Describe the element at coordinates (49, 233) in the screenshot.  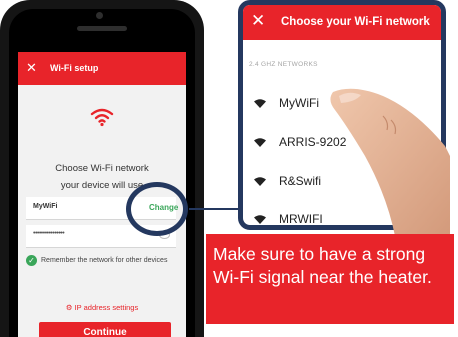
I see `password-mask: ••••••••••••••••` at that location.